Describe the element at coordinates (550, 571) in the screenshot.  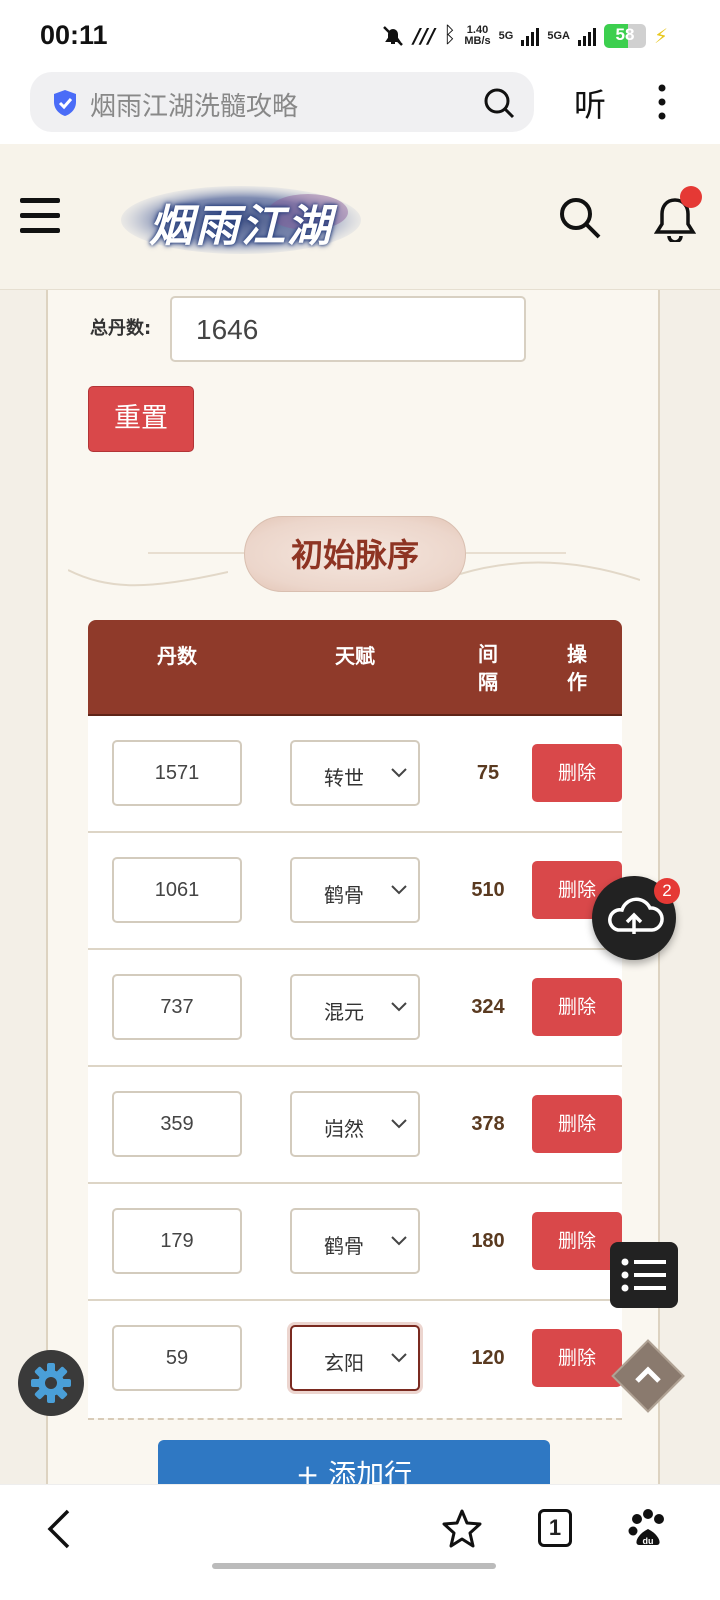
I see `decorative-wave-right` at that location.